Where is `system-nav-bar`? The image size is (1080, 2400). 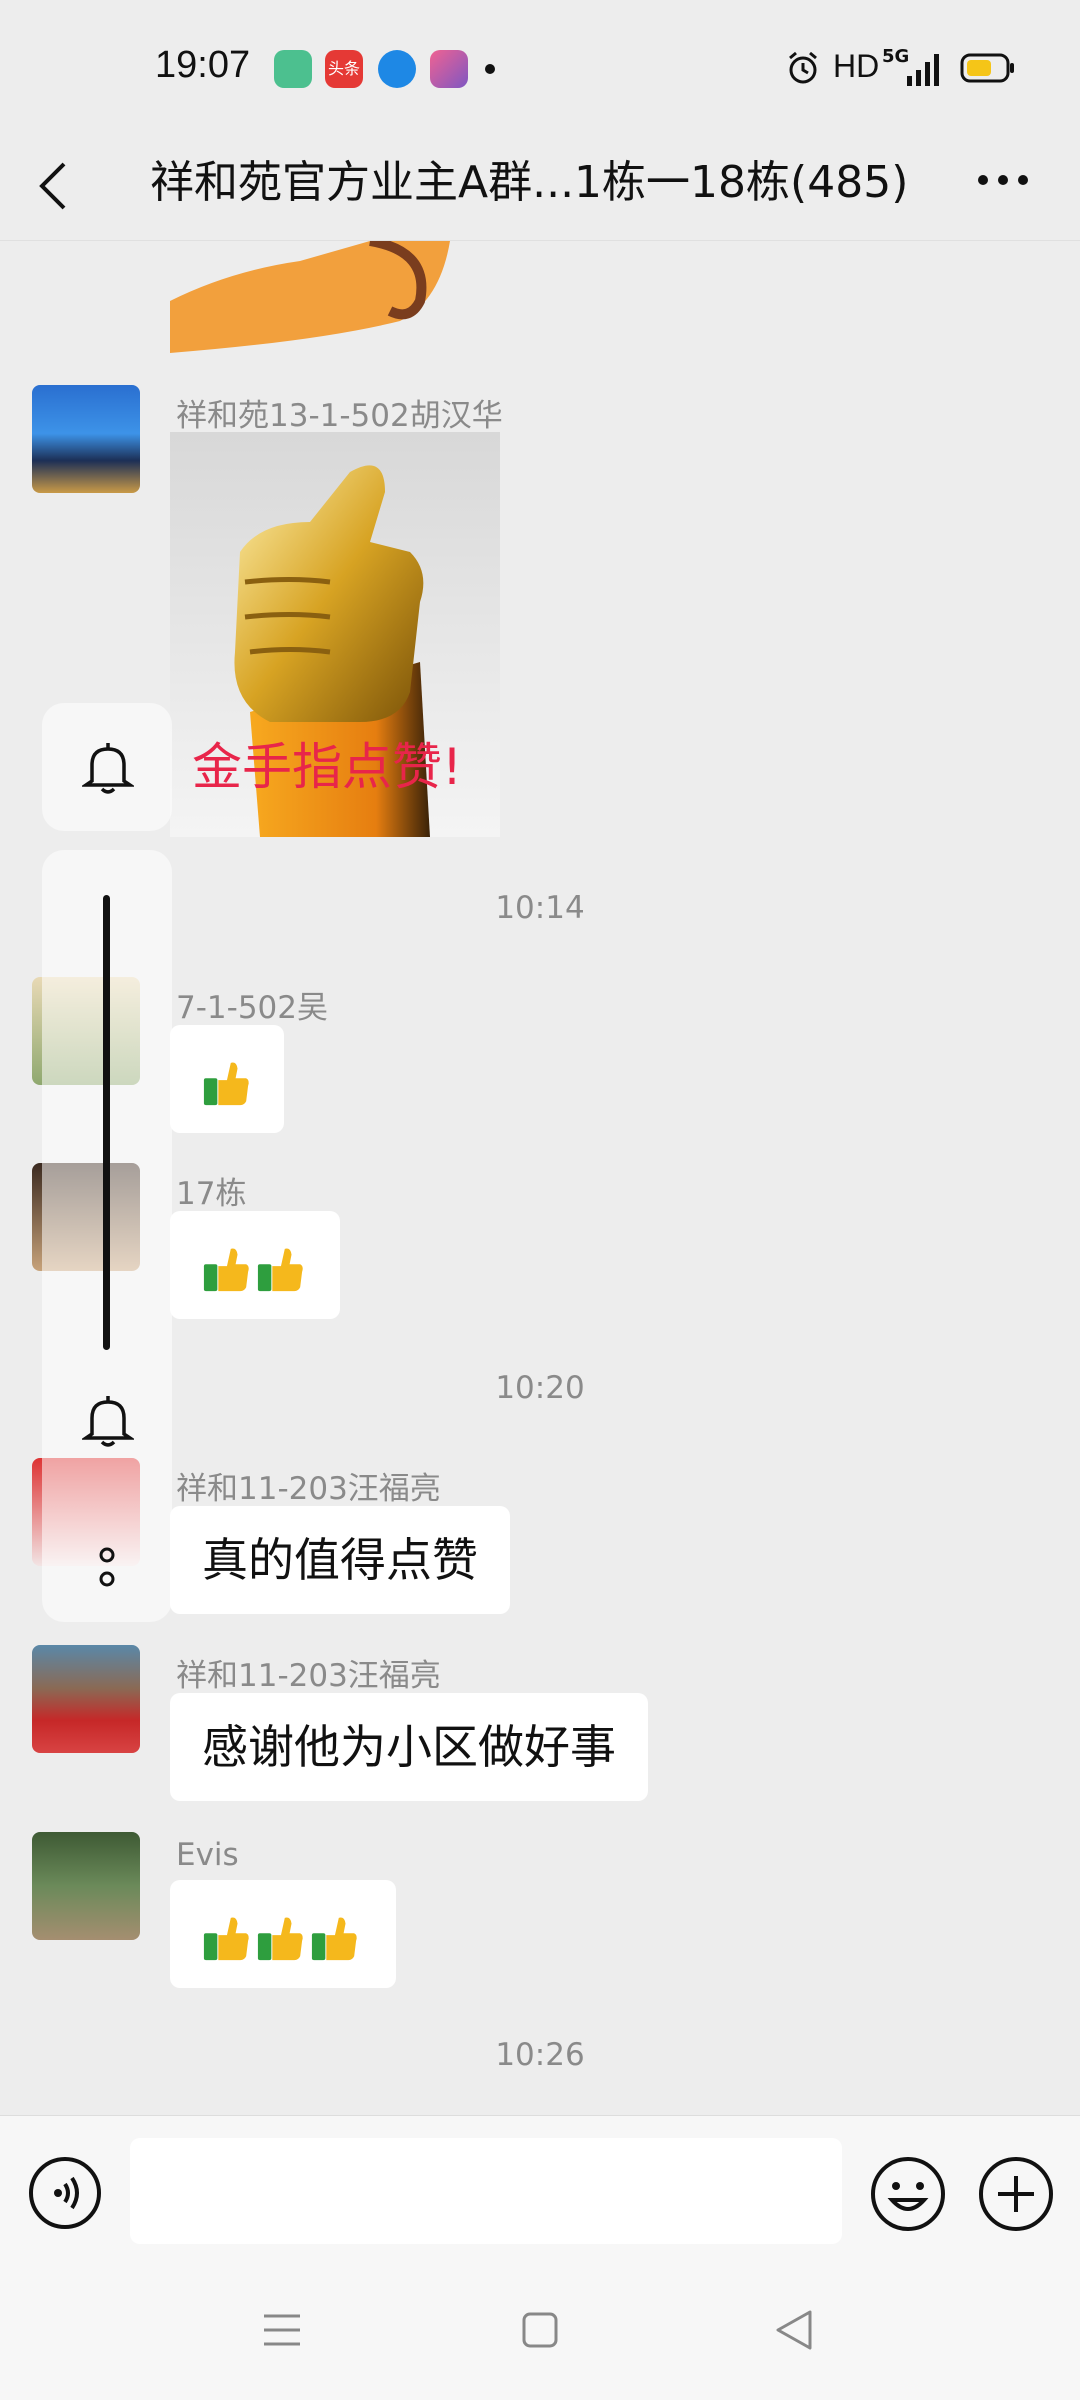
system-nav-bar is located at coordinates (540, 2335).